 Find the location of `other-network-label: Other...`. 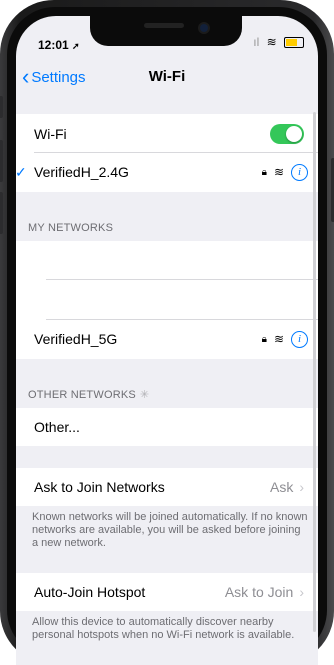

other-network-label: Other... is located at coordinates (57, 427).